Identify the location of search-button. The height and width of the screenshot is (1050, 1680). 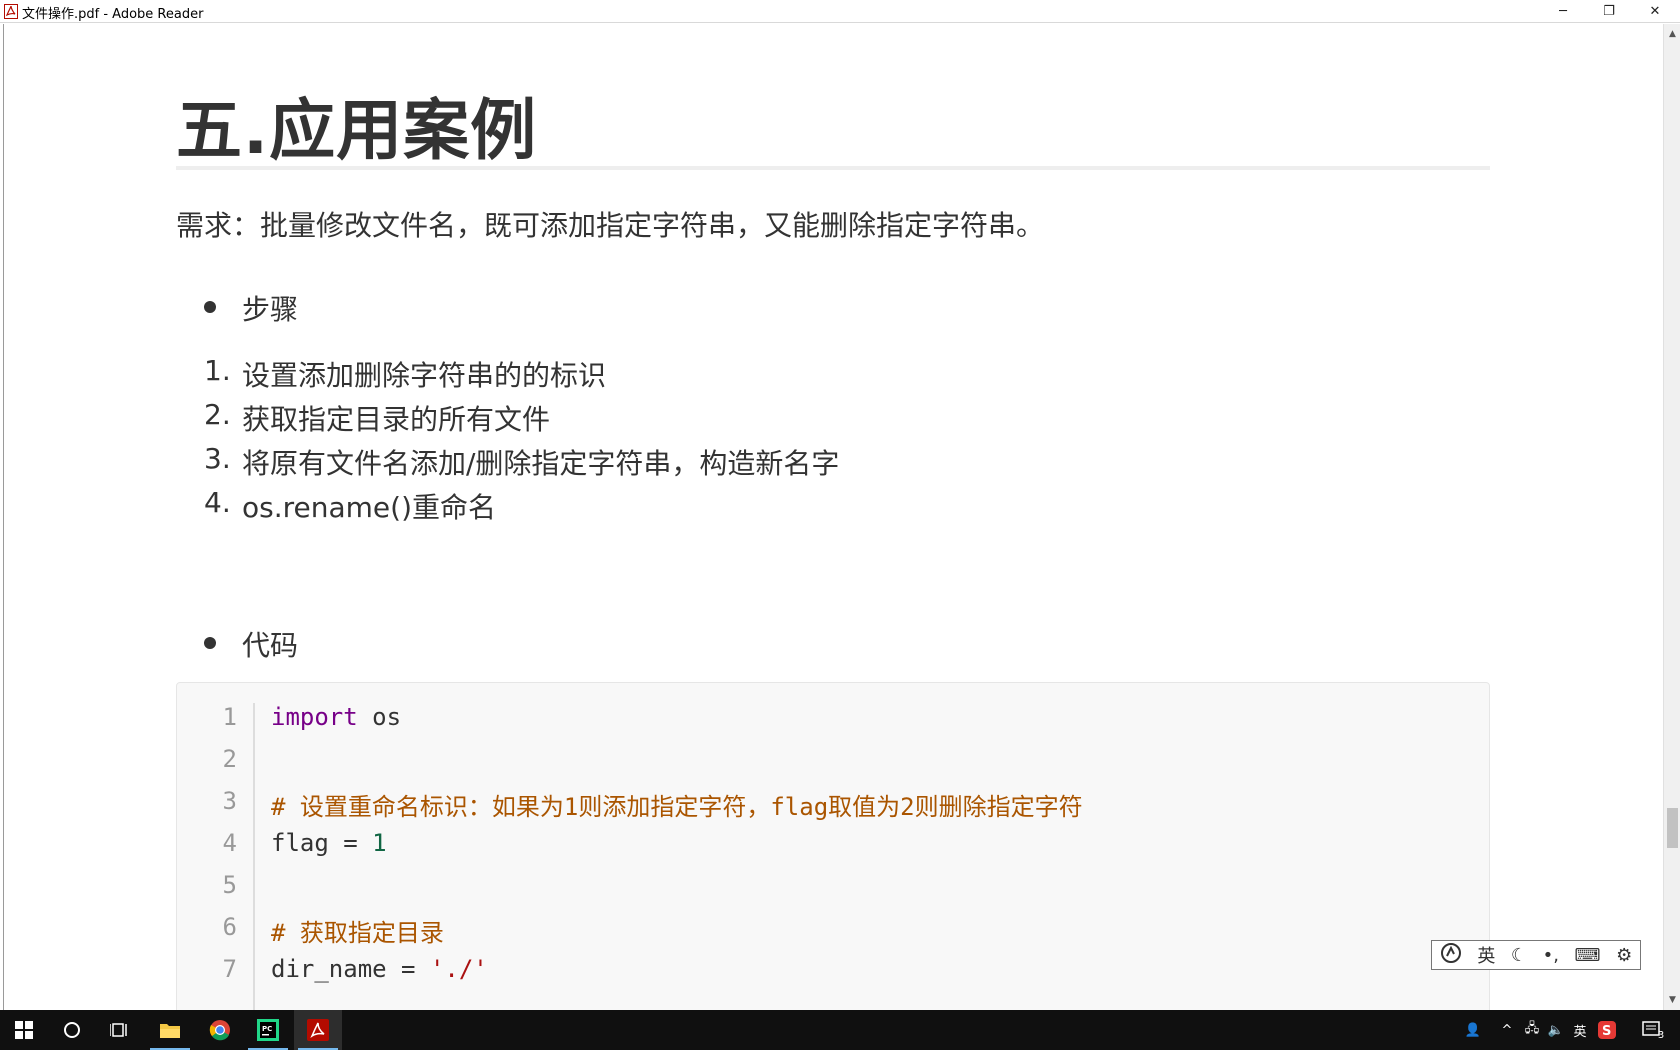
(72, 1030).